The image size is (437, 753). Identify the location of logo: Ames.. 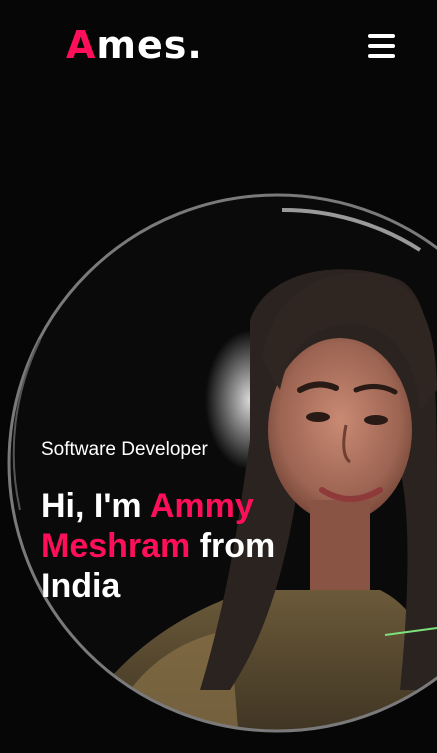
(134, 45).